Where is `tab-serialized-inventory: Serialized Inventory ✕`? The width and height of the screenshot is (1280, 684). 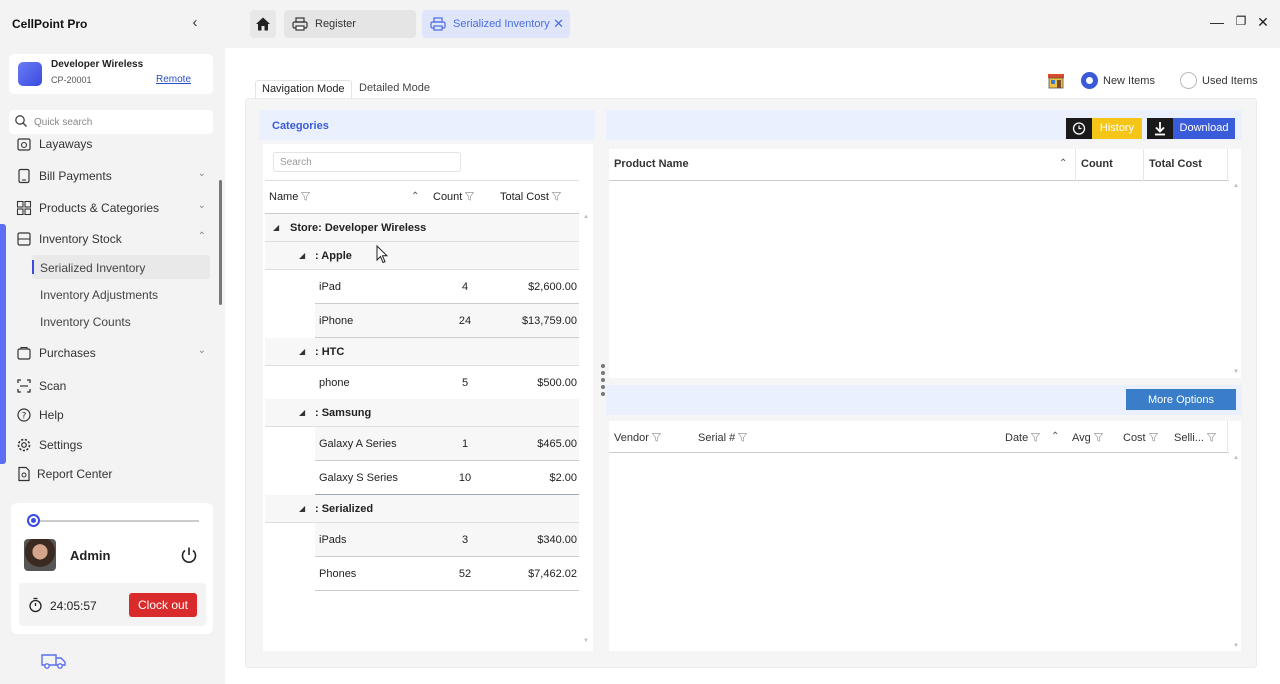
tab-serialized-inventory: Serialized Inventory ✕ is located at coordinates (496, 24).